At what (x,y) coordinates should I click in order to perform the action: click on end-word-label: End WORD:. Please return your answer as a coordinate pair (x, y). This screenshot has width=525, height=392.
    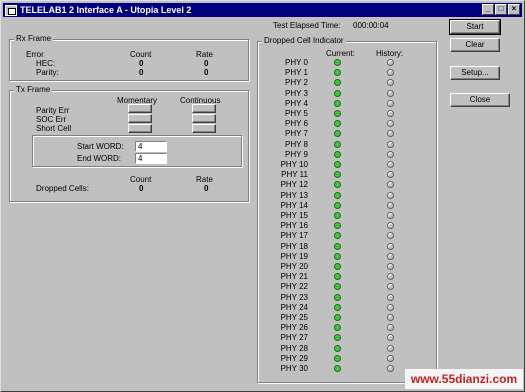
    Looking at the image, I should click on (99, 158).